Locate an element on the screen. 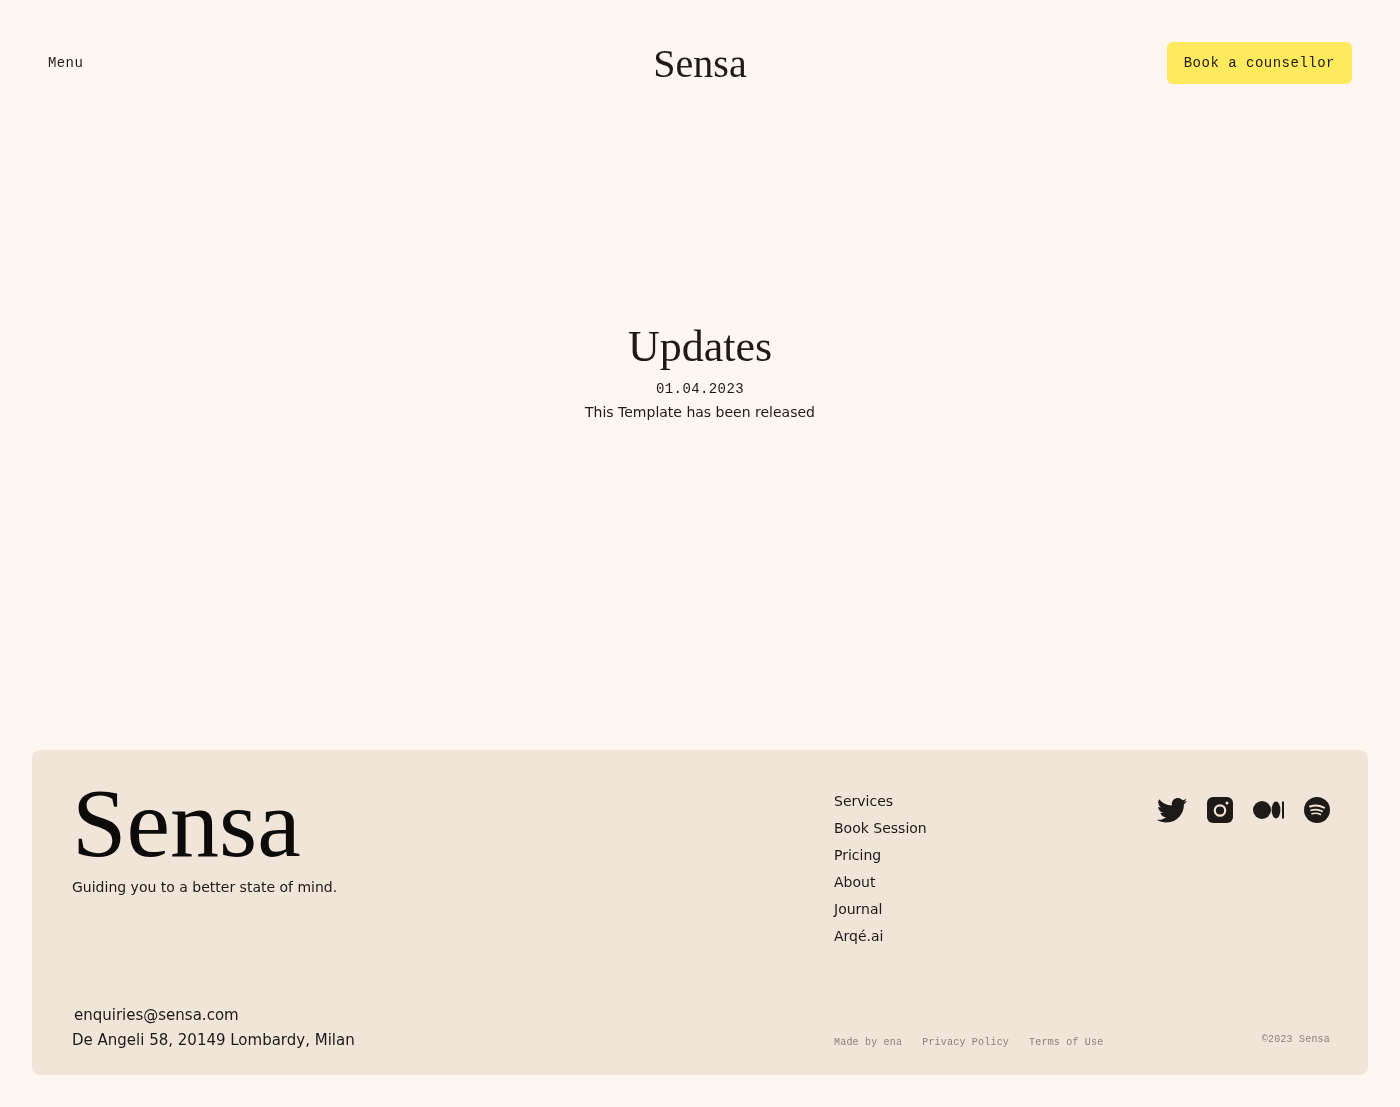 The height and width of the screenshot is (1107, 1400). footer-logo-wordmark: Sensa is located at coordinates (186, 823).